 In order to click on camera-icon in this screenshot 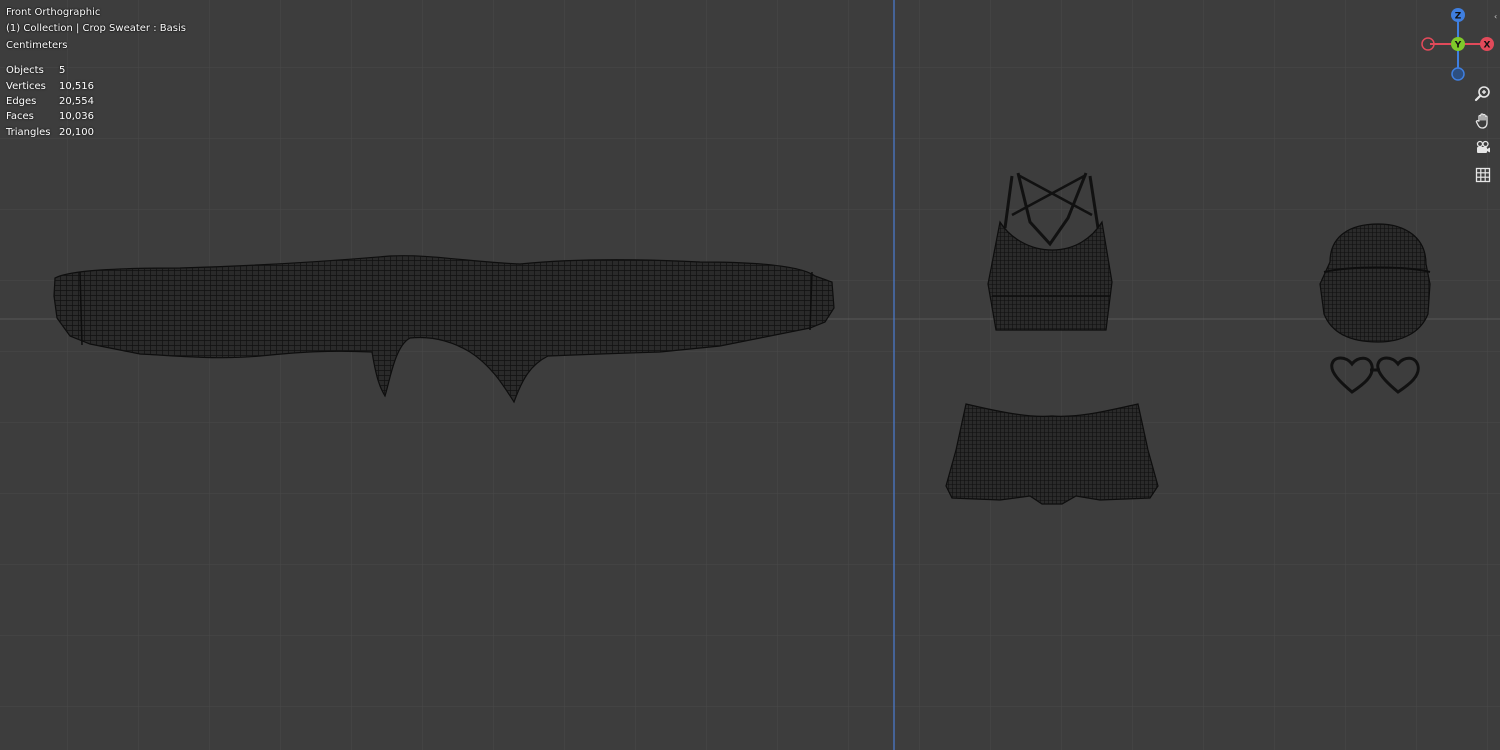, I will do `click(1483, 146)`.